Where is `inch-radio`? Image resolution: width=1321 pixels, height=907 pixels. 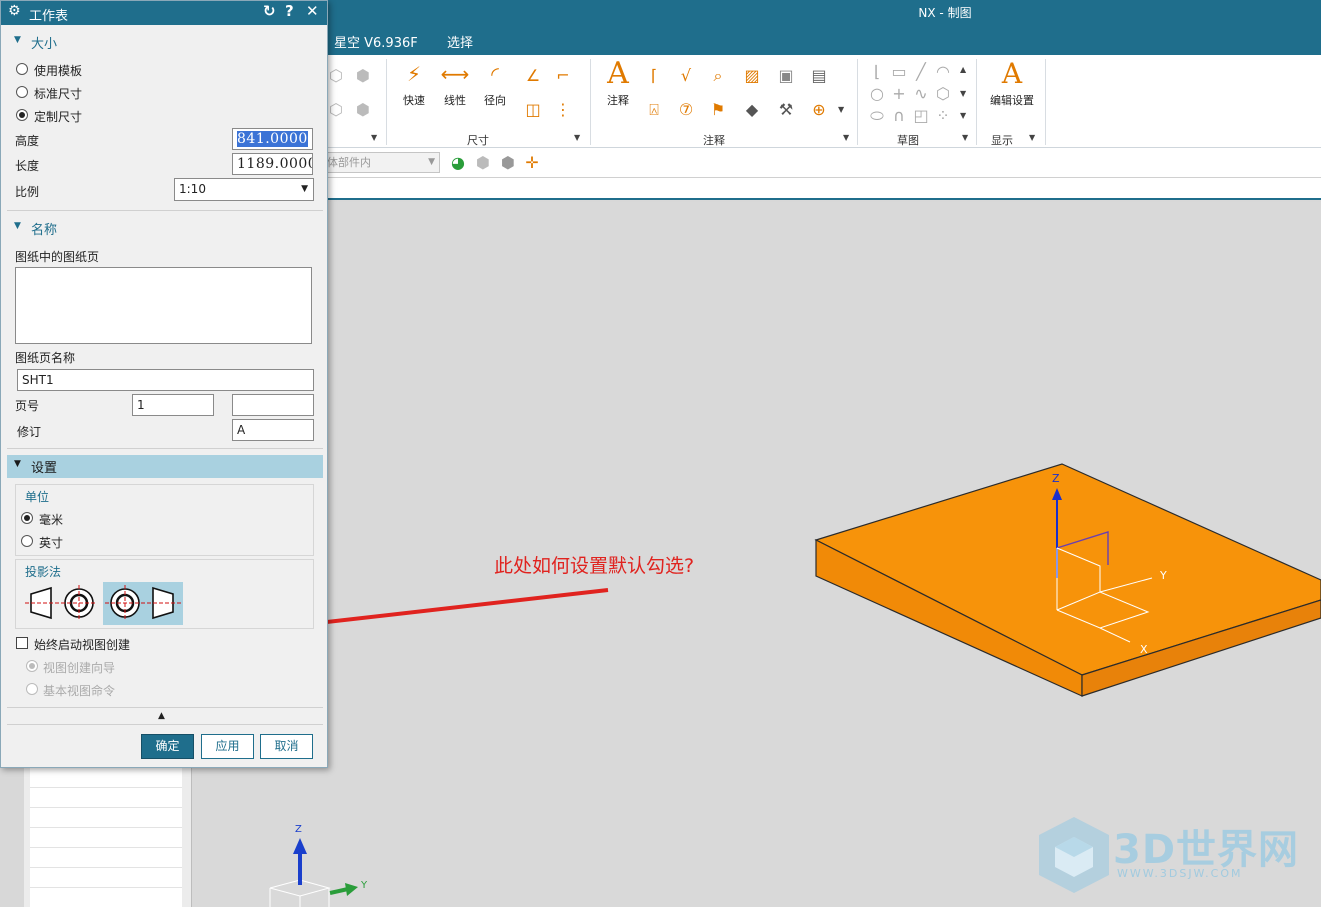 inch-radio is located at coordinates (27, 541).